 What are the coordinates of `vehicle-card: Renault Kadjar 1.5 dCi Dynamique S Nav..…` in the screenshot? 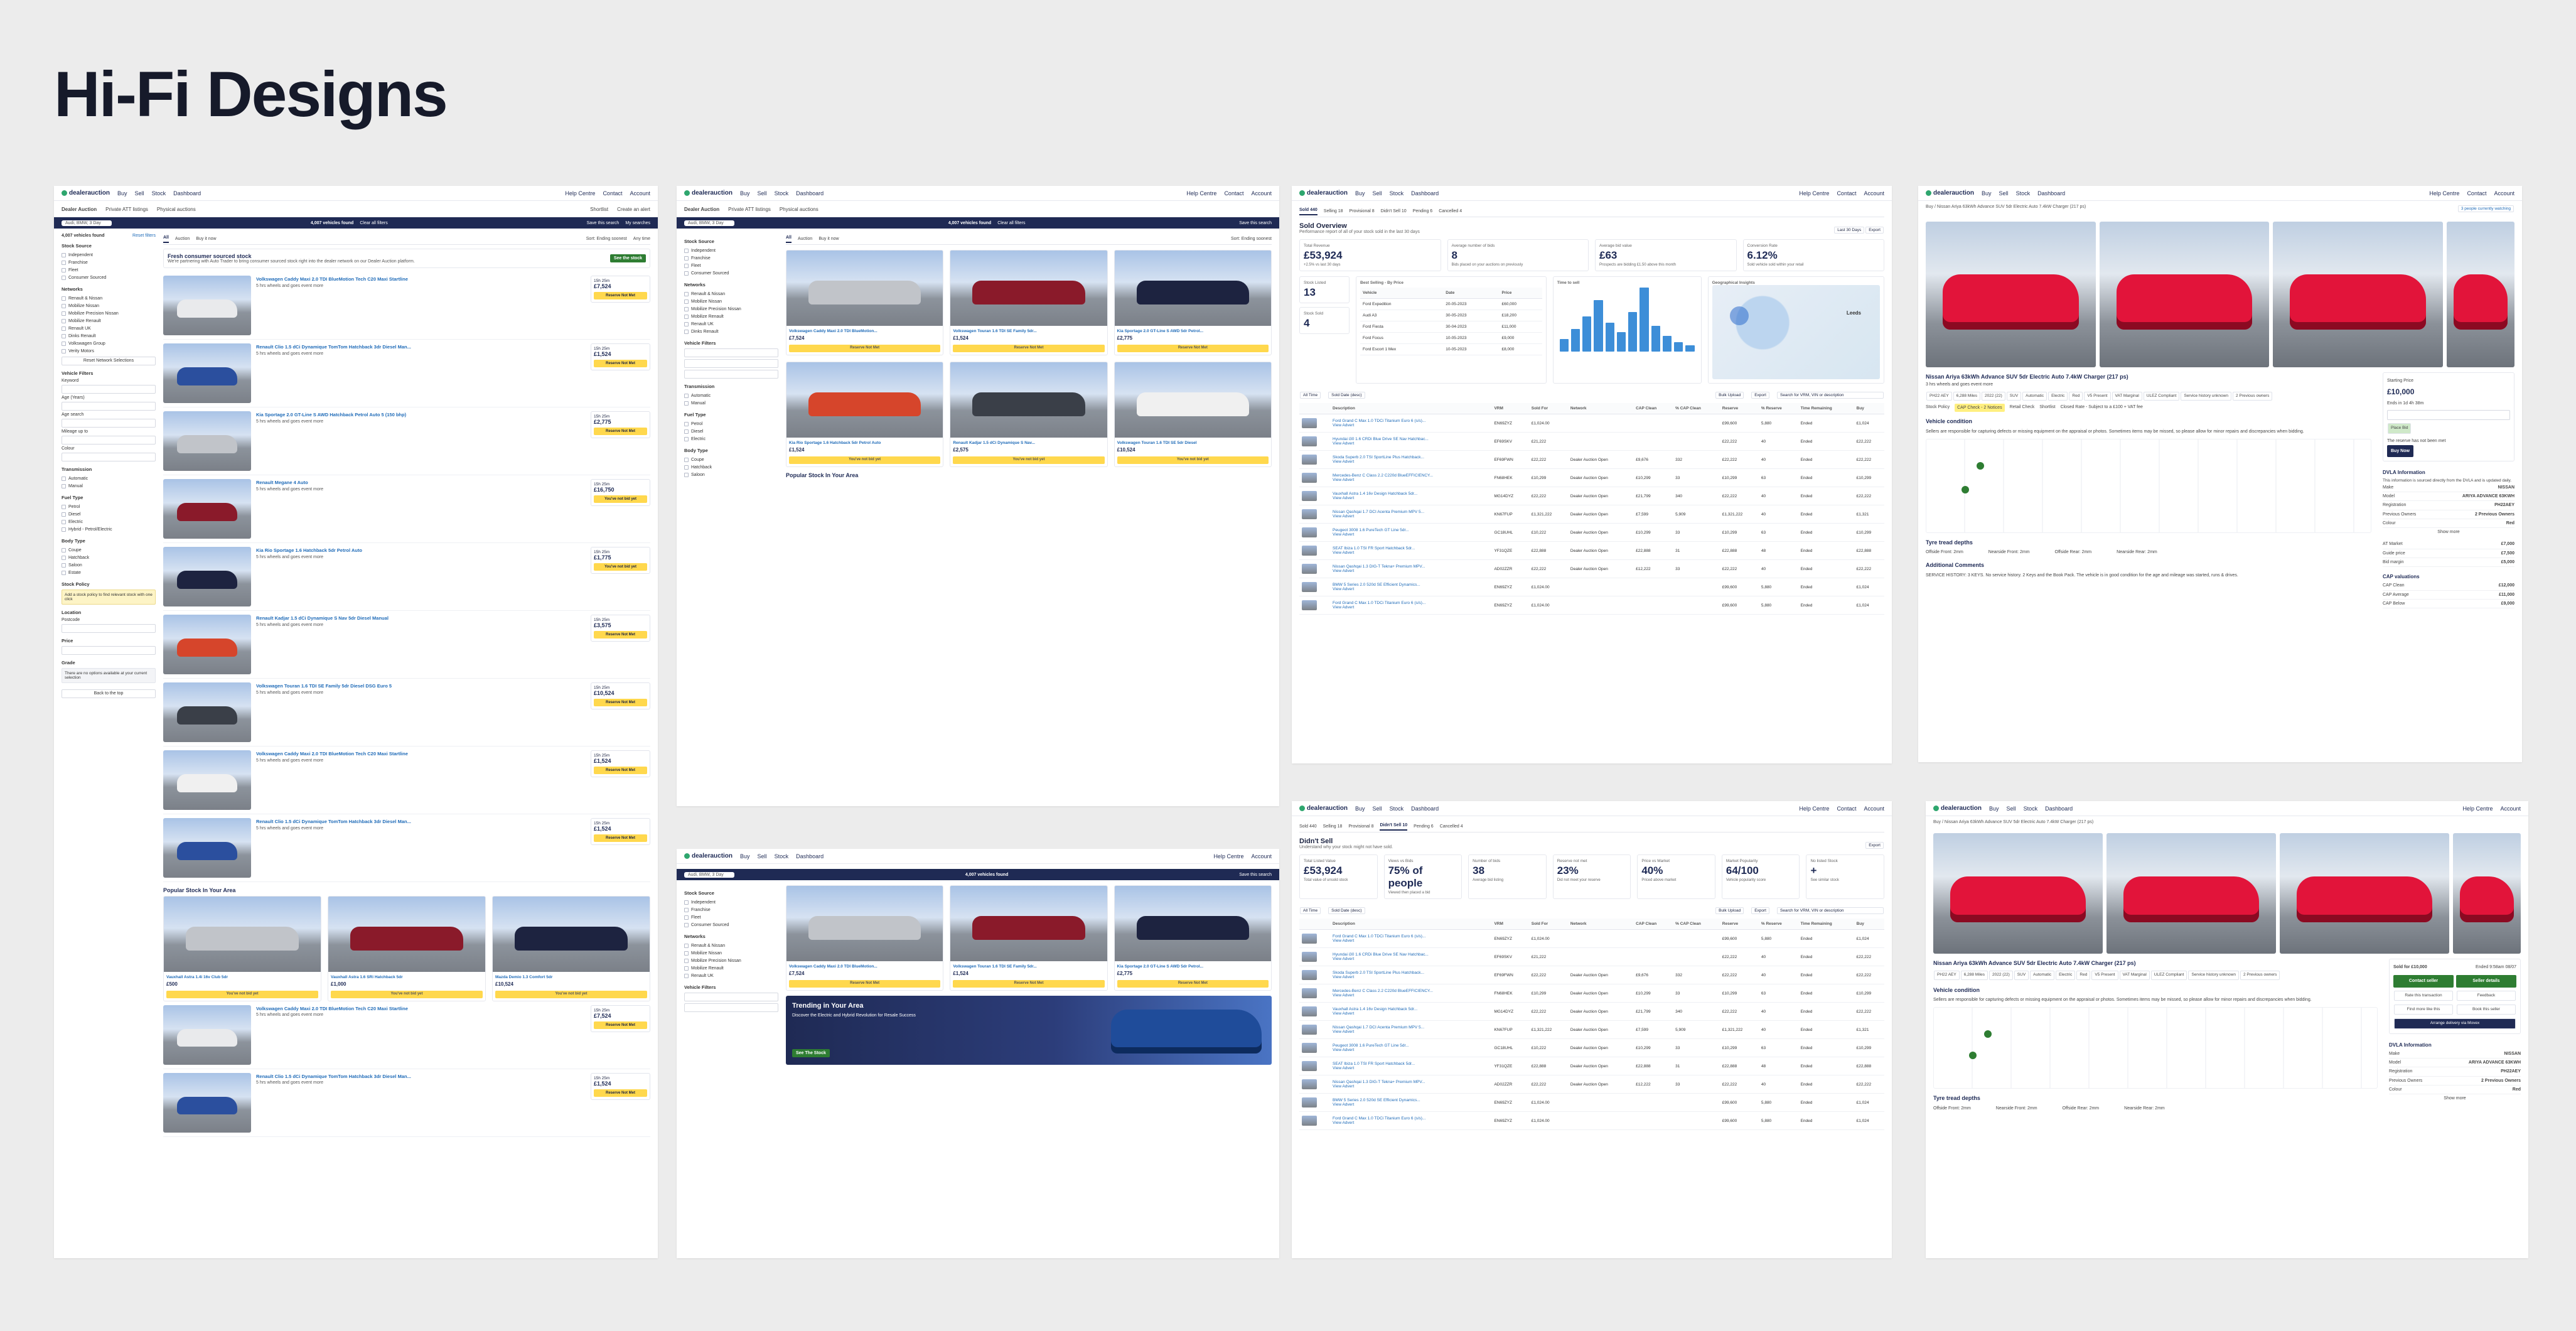 It's located at (1029, 414).